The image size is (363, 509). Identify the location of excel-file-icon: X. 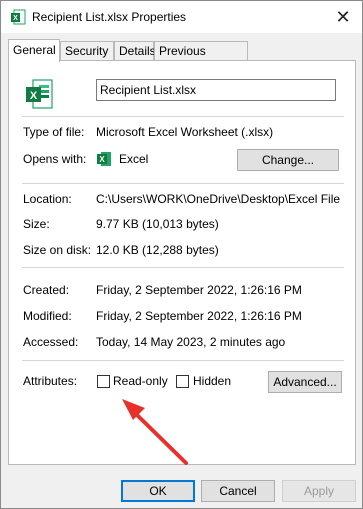
(18, 17).